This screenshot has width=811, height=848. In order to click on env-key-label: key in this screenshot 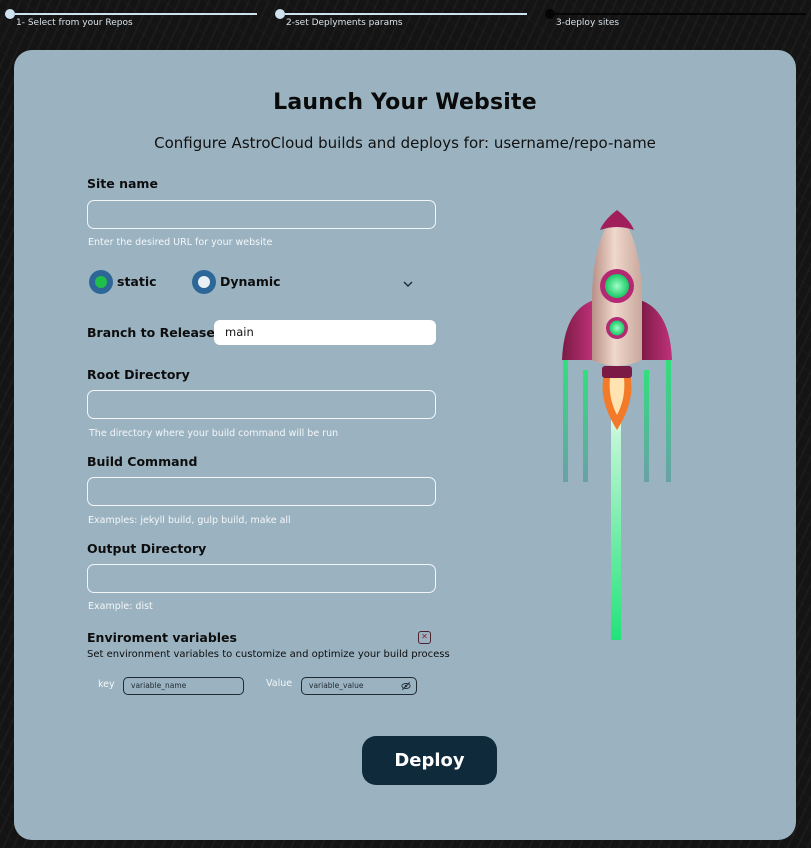, I will do `click(106, 684)`.